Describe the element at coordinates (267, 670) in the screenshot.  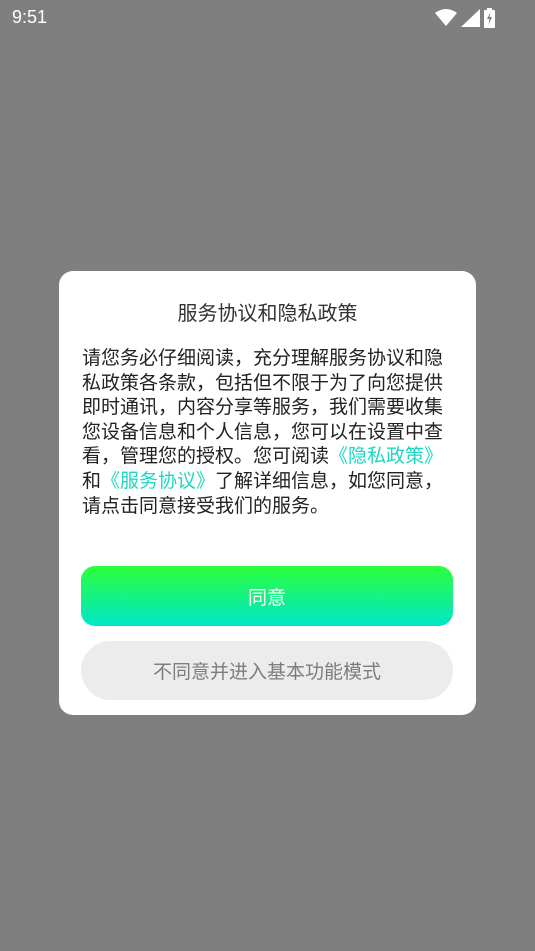
I see `disagree-basic-mode-button: 不同意并进入基本功能模式` at that location.